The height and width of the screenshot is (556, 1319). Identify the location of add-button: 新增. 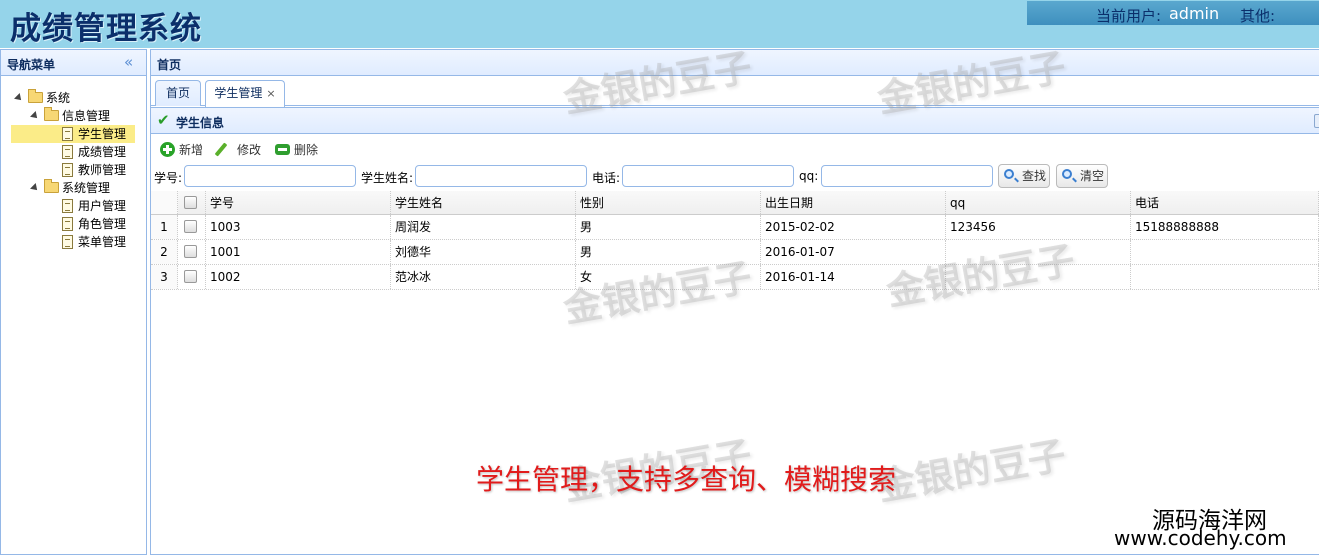
(184, 150).